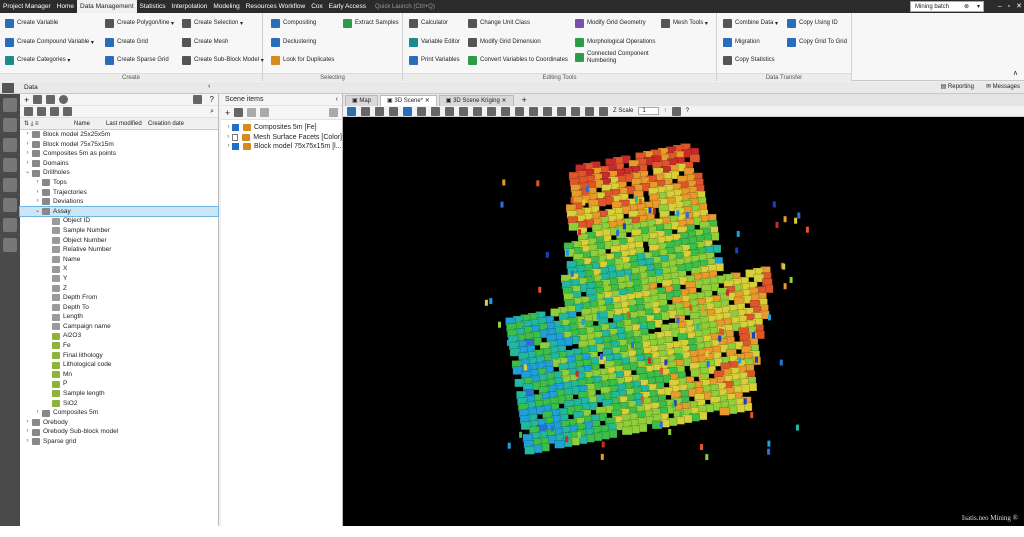 The width and height of the screenshot is (1024, 537). I want to click on view-side-icon, so click(533, 111).